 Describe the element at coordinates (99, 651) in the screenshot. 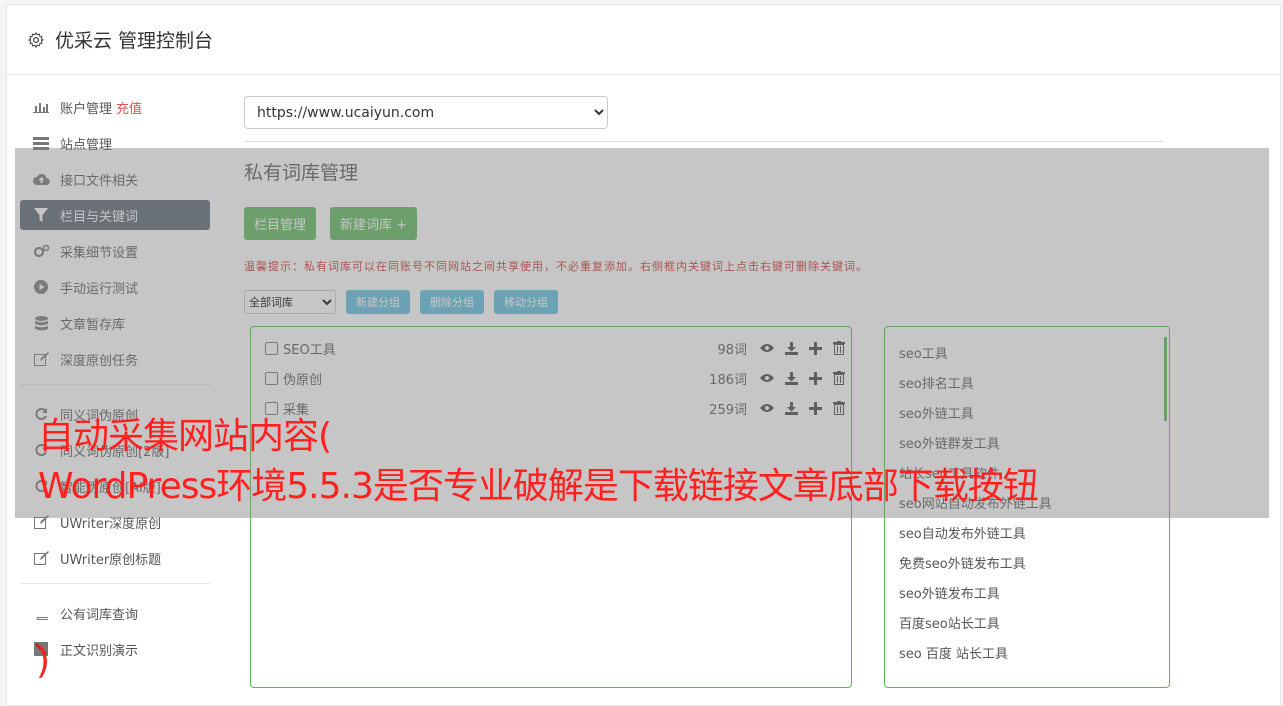

I see `sidebar-item-label: 正文识别演示` at that location.